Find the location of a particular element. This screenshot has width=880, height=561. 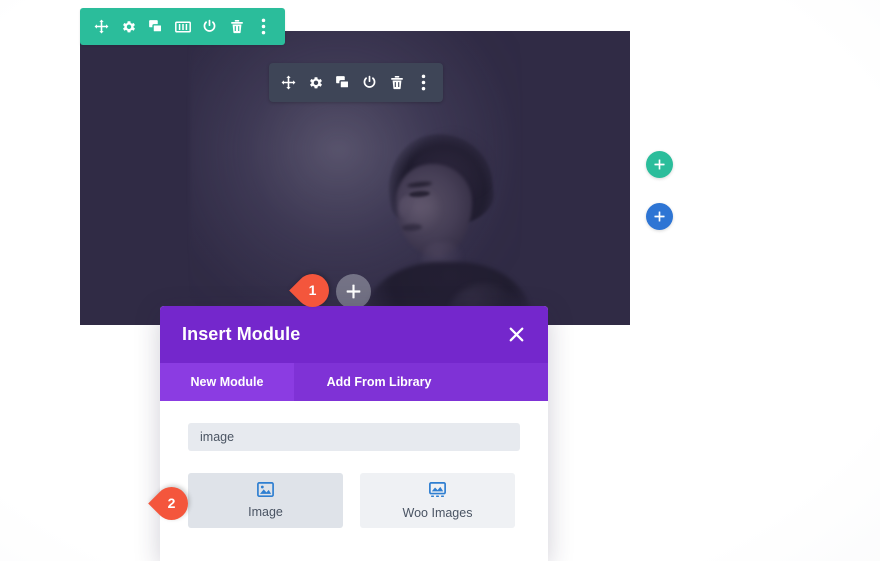

add-section-button is located at coordinates (659, 216).